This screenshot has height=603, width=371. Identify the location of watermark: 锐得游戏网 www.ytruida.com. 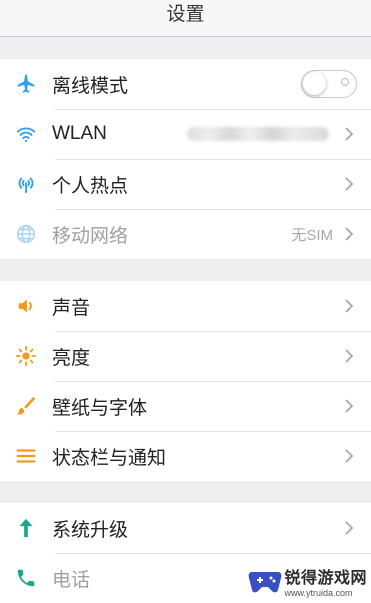
(307, 581).